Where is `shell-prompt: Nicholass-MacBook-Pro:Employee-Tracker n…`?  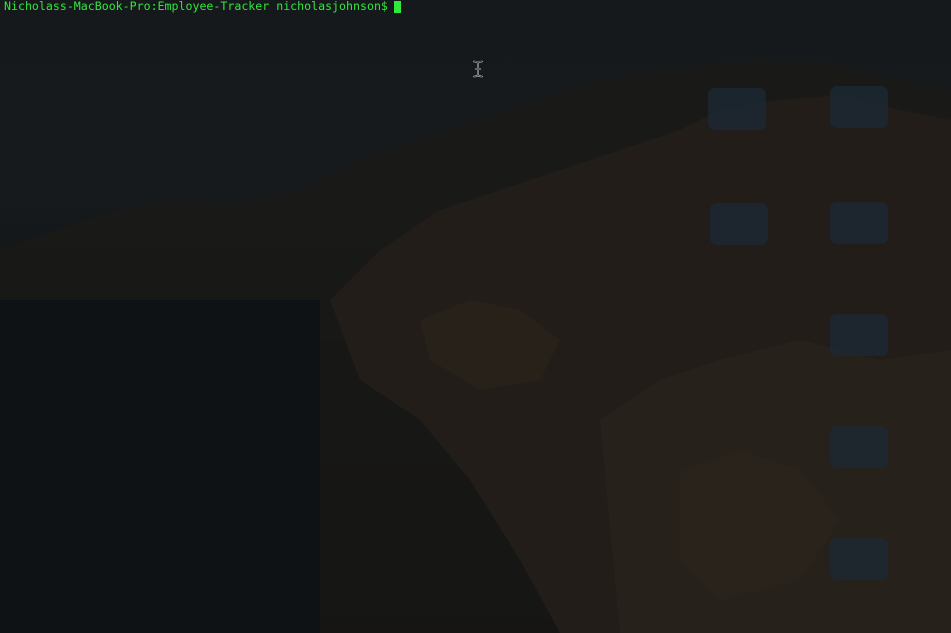
shell-prompt: Nicholass-MacBook-Pro:Employee-Tracker n… is located at coordinates (196, 6).